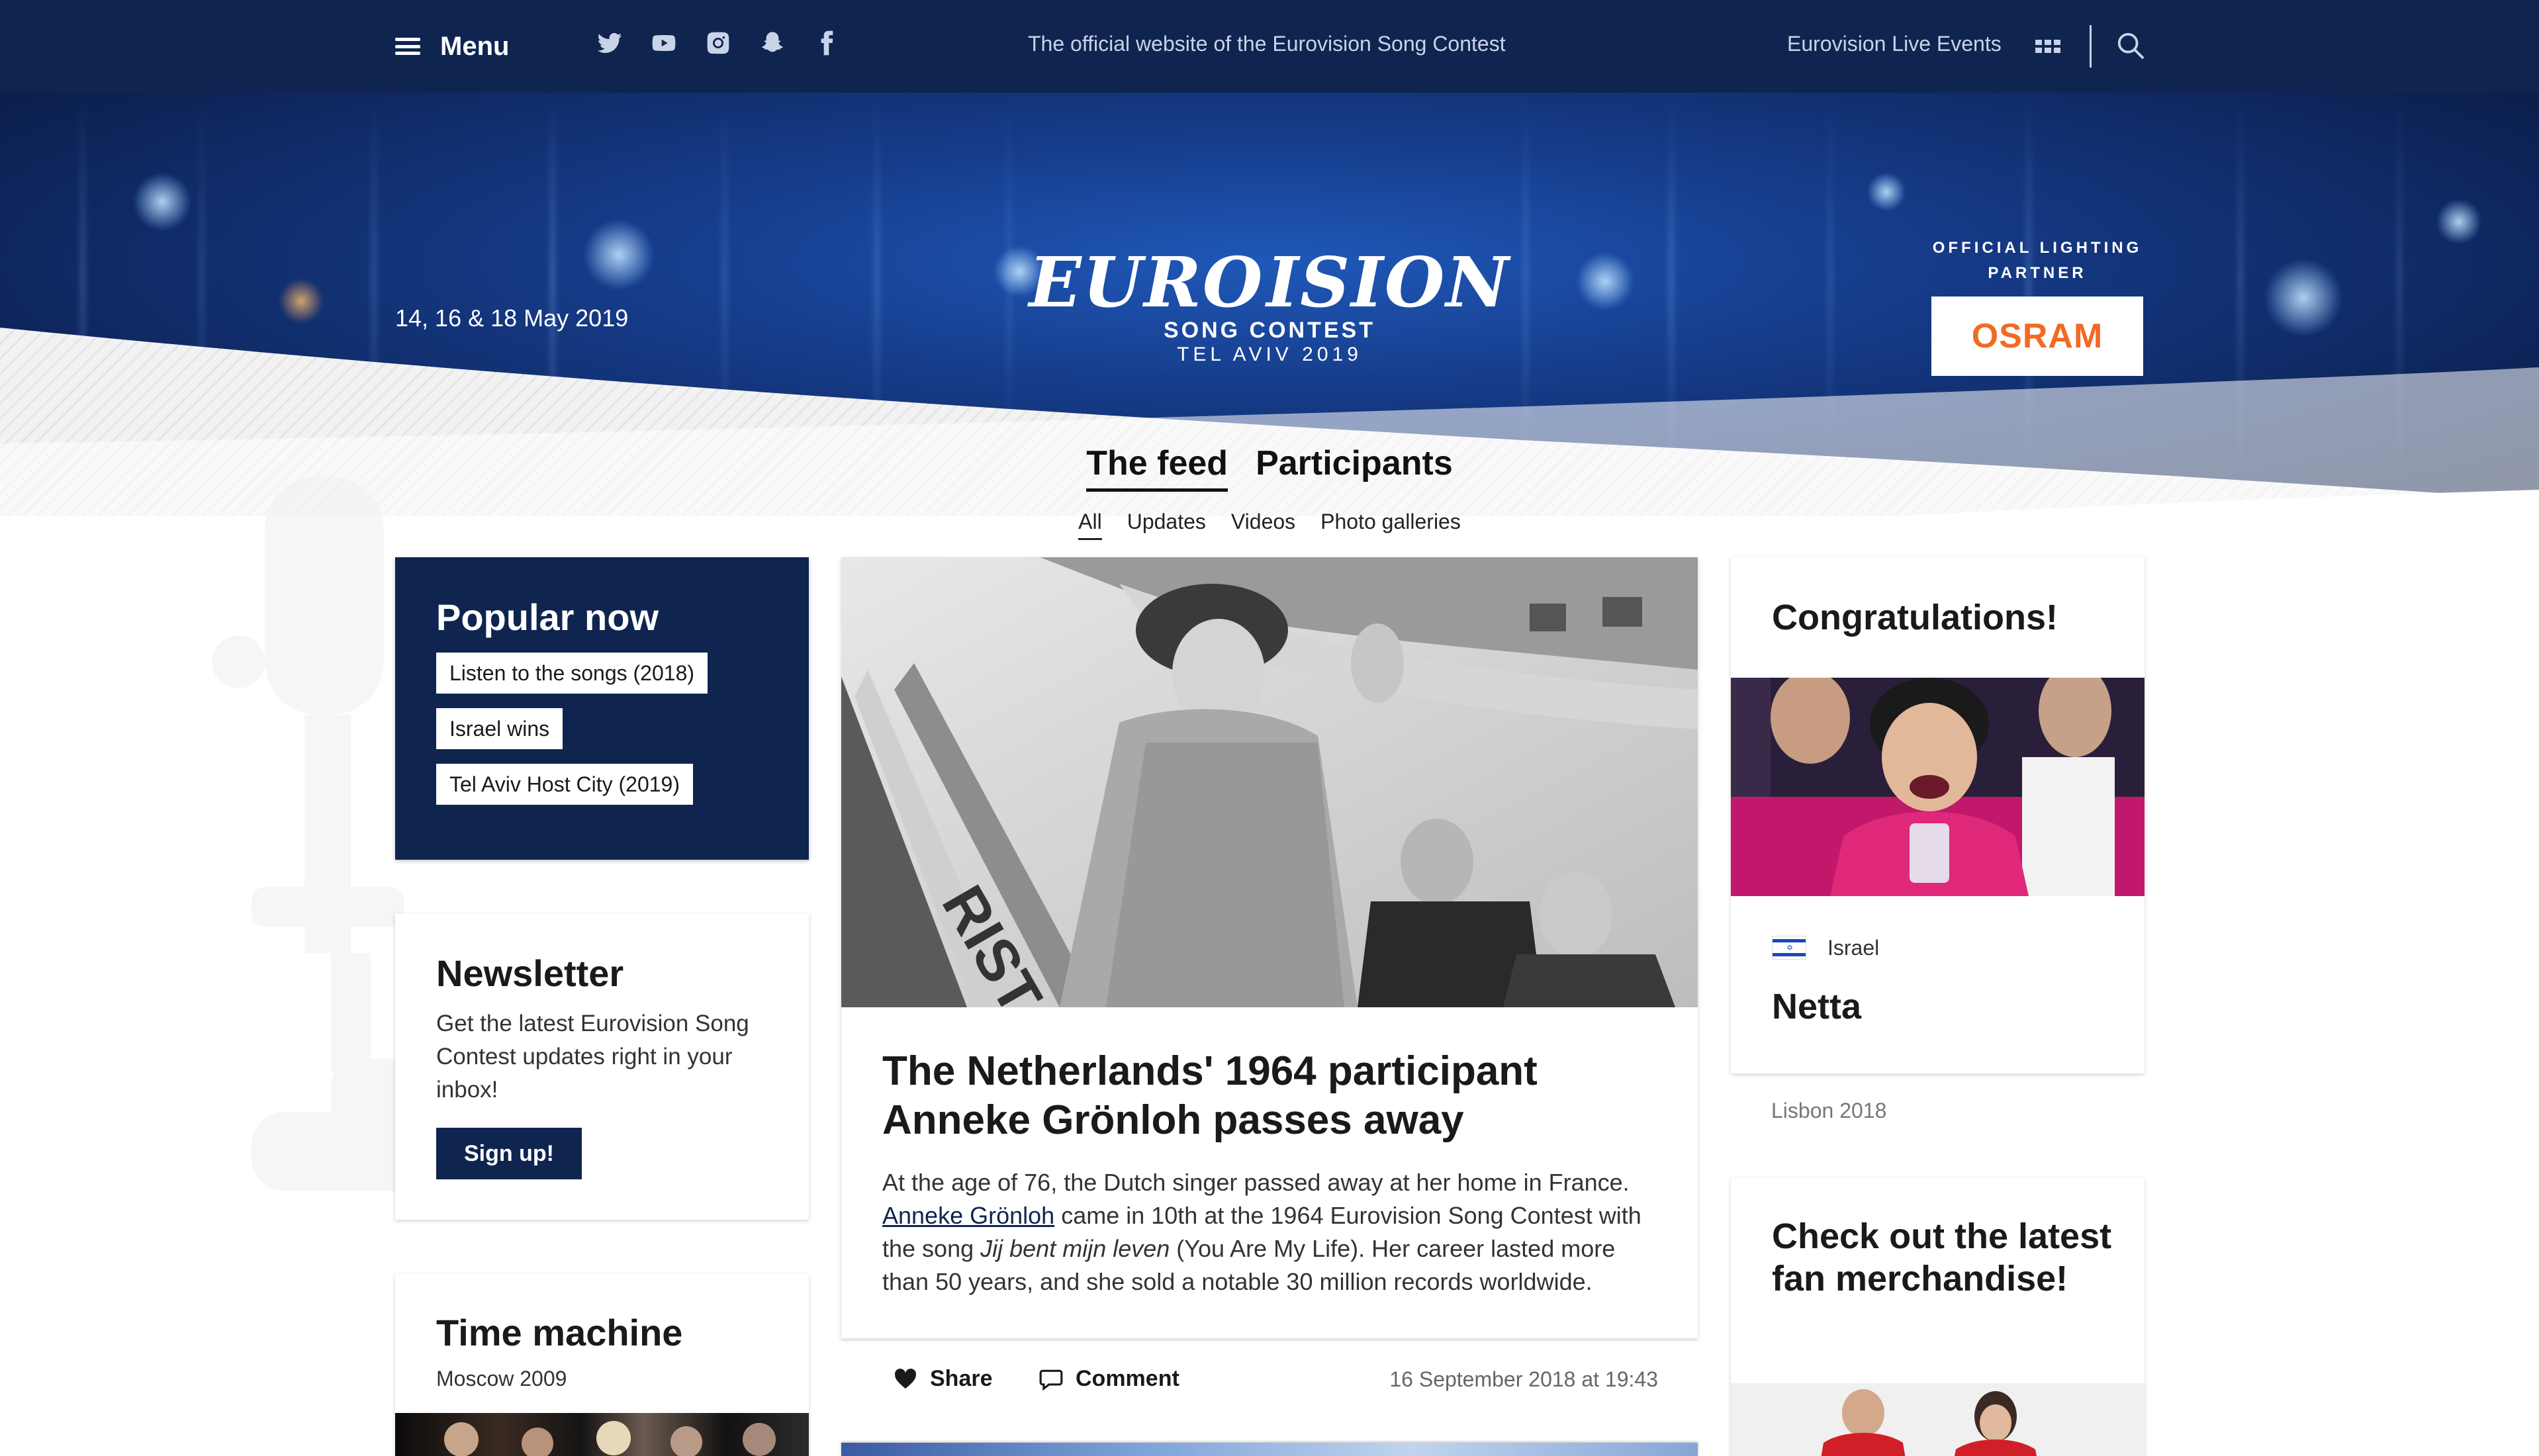 The image size is (2539, 1456). What do you see at coordinates (1829, 1110) in the screenshot?
I see `winner-contest-year: Lisbon 2018` at bounding box center [1829, 1110].